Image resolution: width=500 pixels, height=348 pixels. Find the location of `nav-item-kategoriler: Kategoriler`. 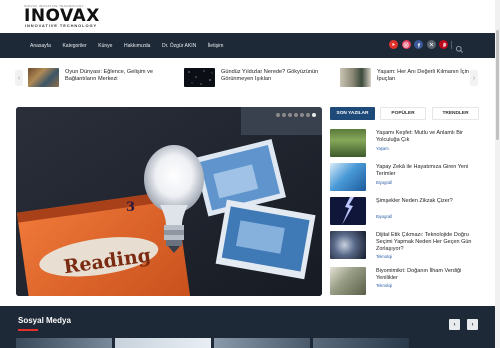

nav-item-kategoriler: Kategoriler is located at coordinates (74, 46).